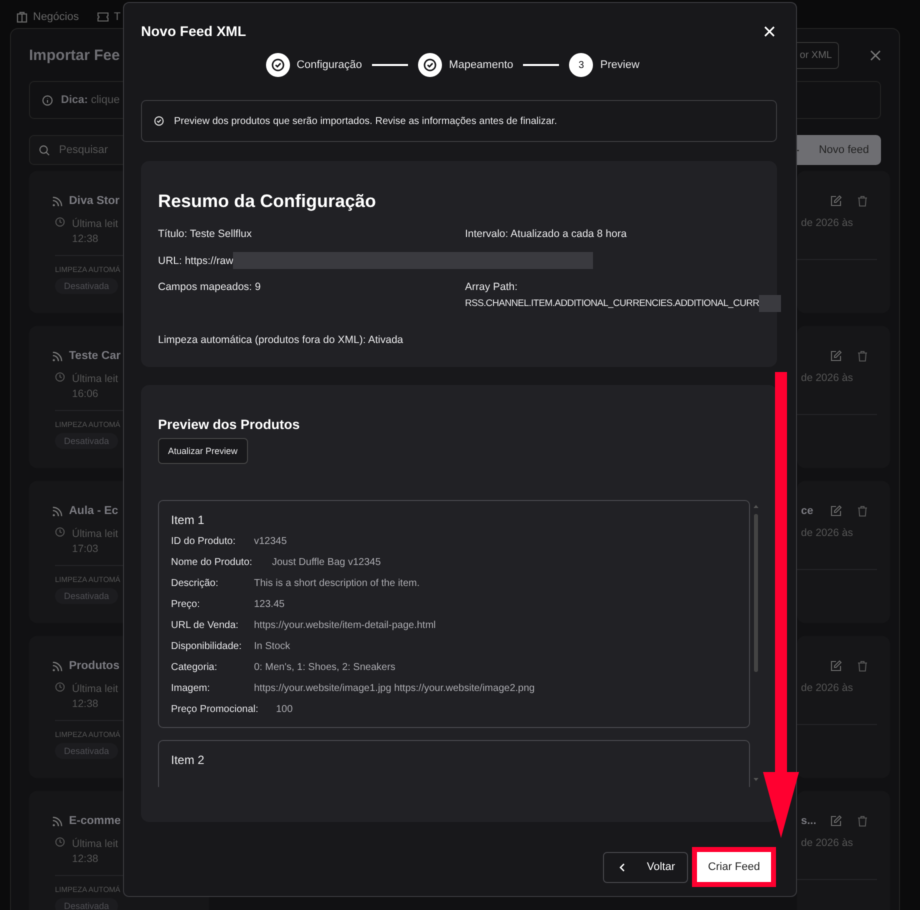  I want to click on ticket-icon, so click(102, 17).